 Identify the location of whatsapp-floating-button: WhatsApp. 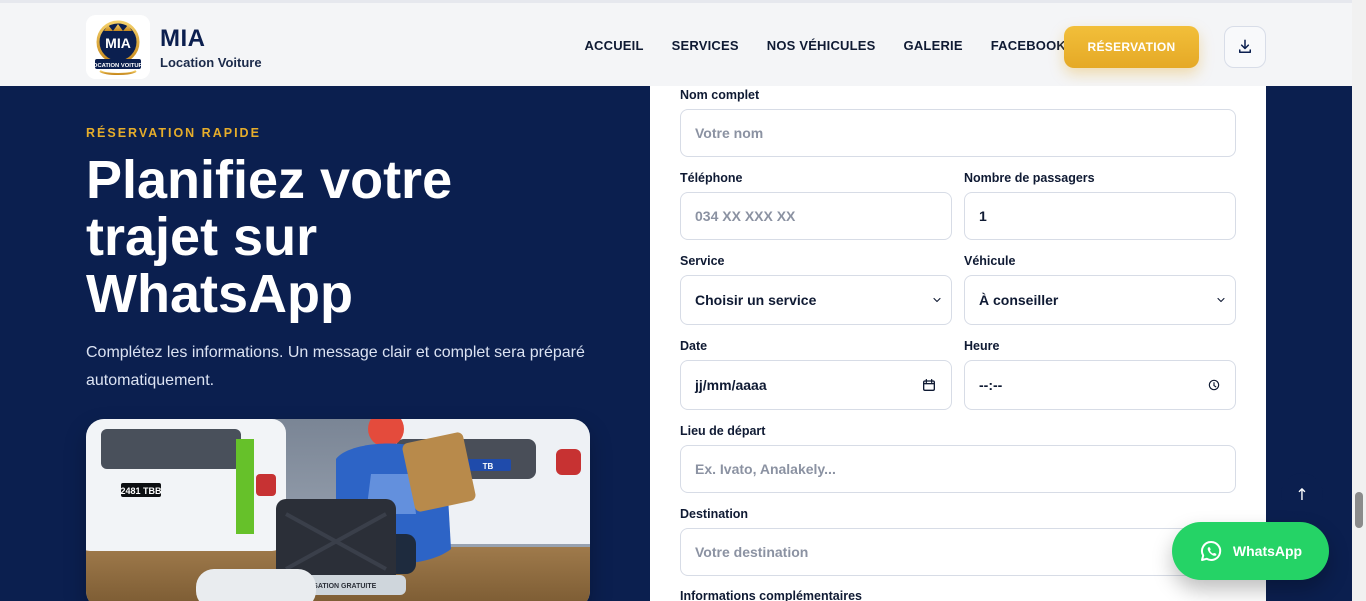
(1250, 551).